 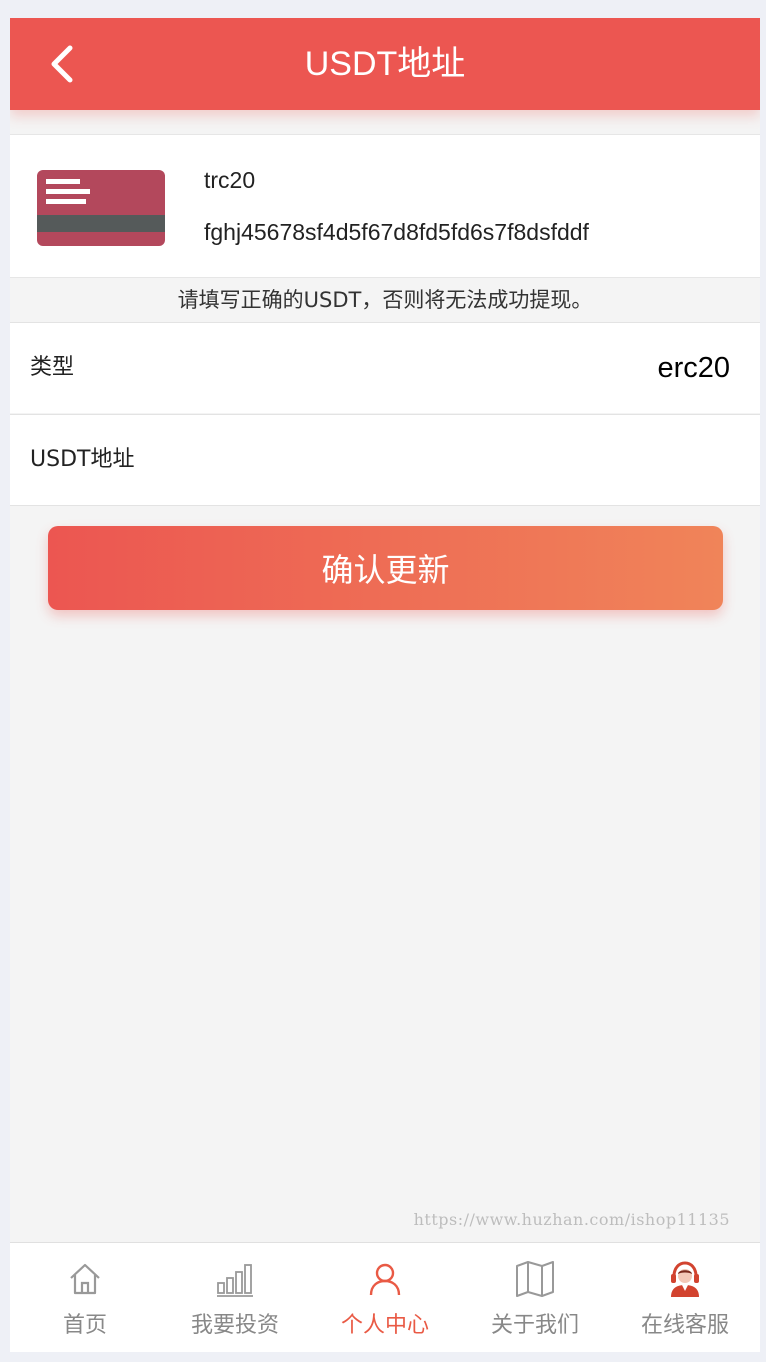 What do you see at coordinates (385, 1279) in the screenshot?
I see `user-icon` at bounding box center [385, 1279].